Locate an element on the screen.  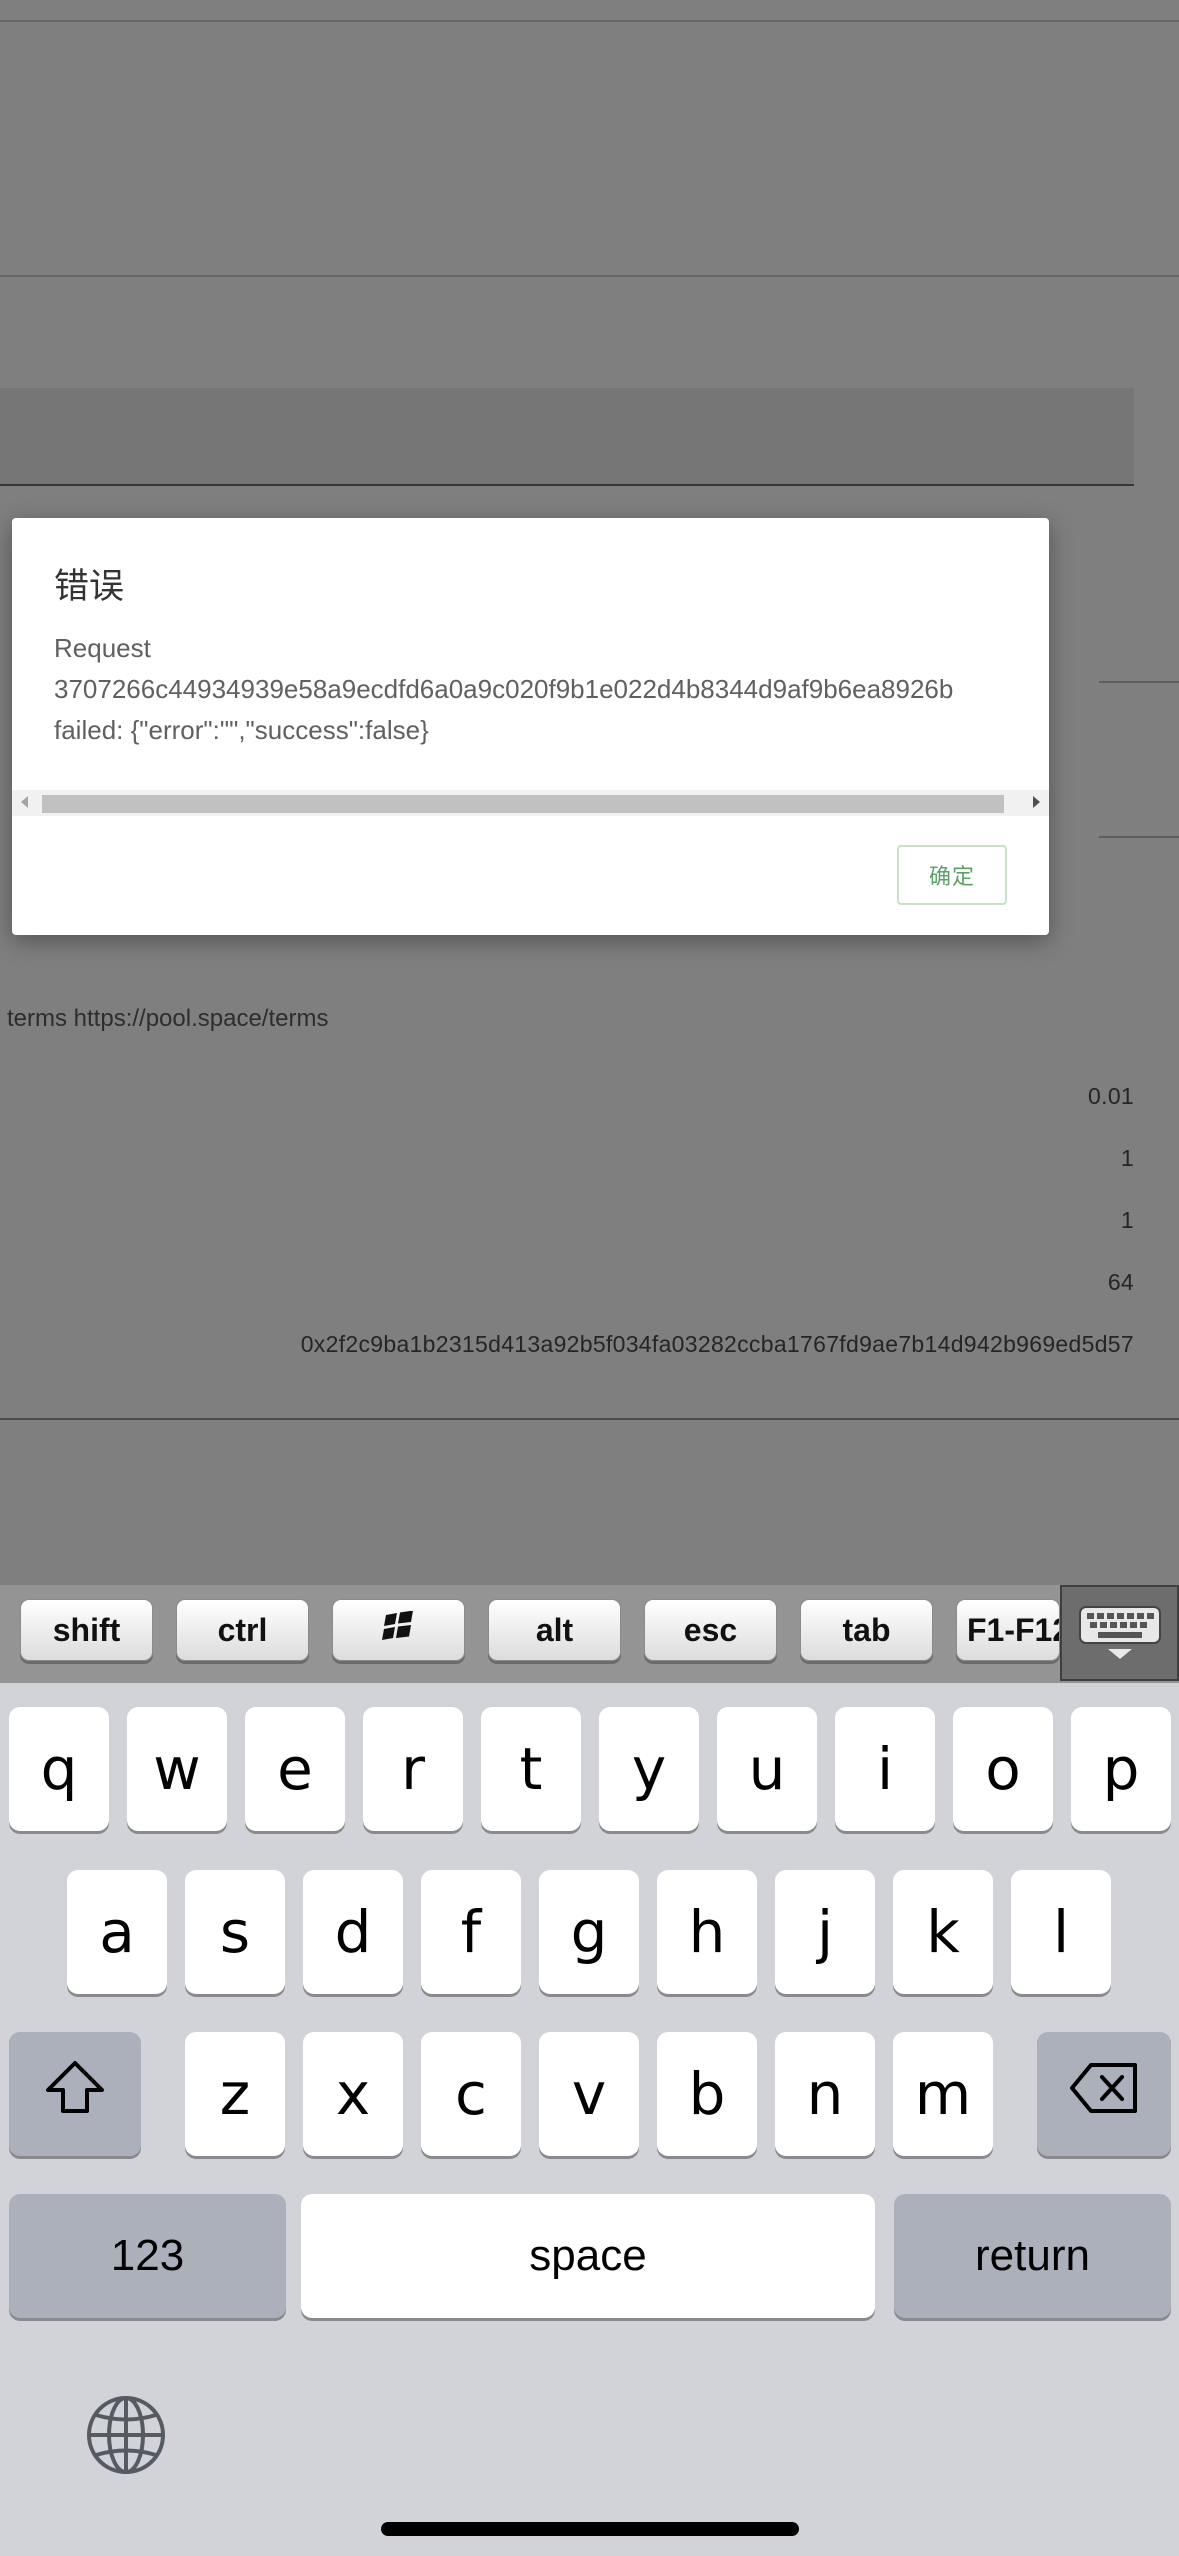
message-line: Request is located at coordinates (102, 648).